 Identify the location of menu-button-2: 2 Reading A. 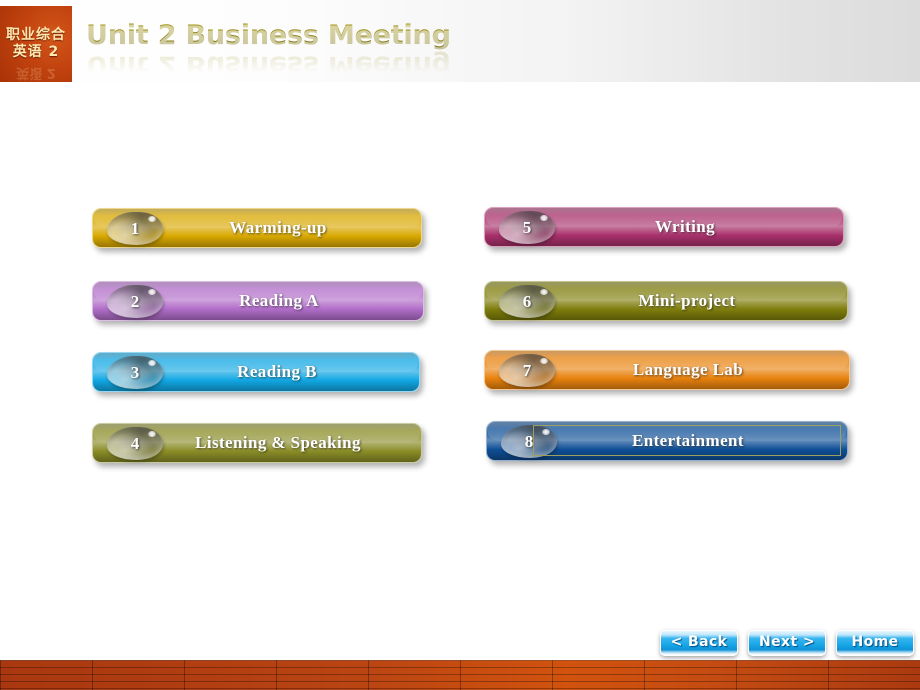
(258, 301).